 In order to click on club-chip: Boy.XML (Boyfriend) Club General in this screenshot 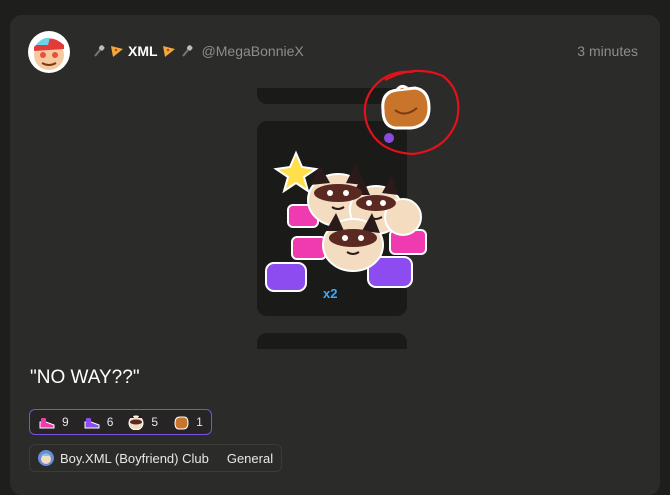, I will do `click(155, 458)`.